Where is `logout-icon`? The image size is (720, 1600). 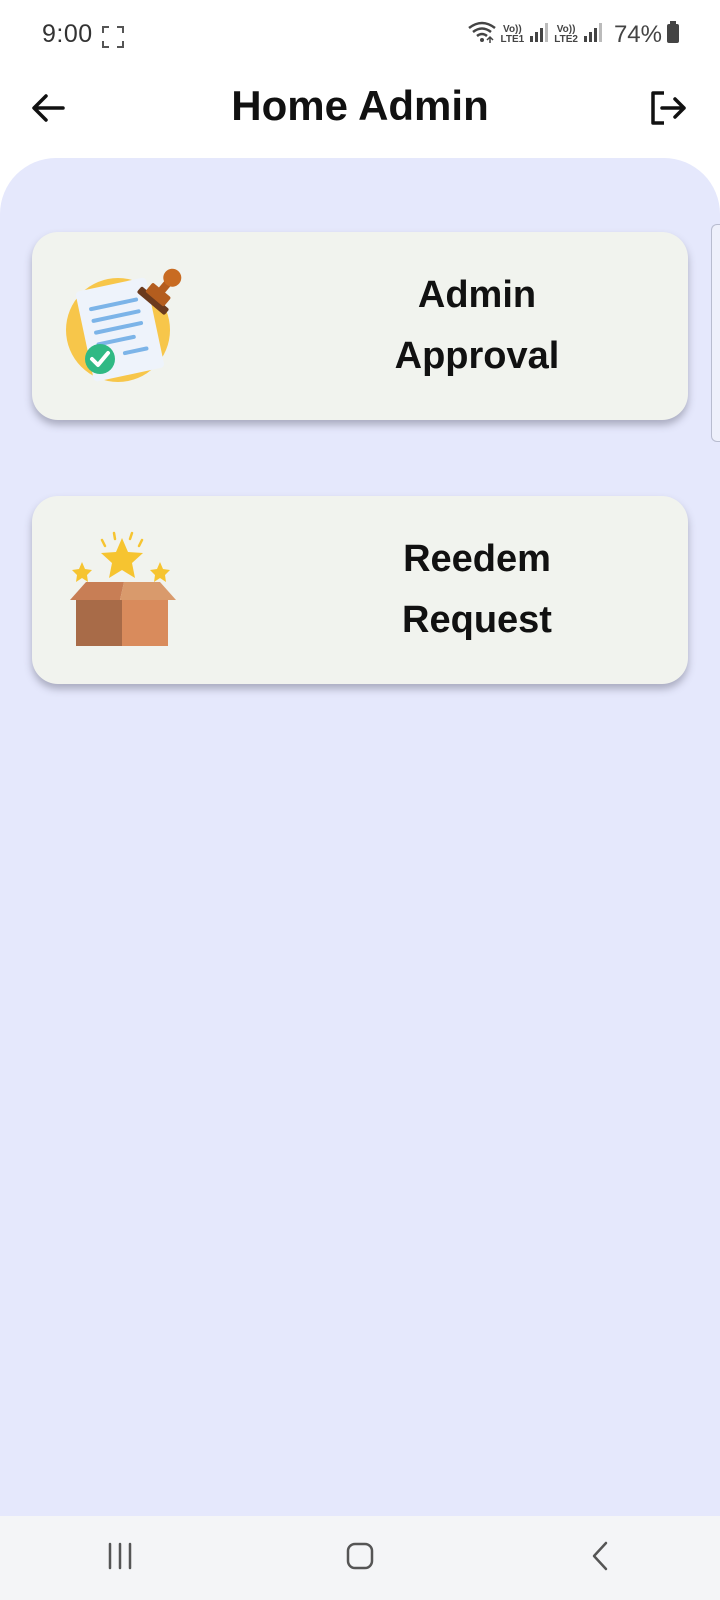
logout-icon is located at coordinates (668, 110).